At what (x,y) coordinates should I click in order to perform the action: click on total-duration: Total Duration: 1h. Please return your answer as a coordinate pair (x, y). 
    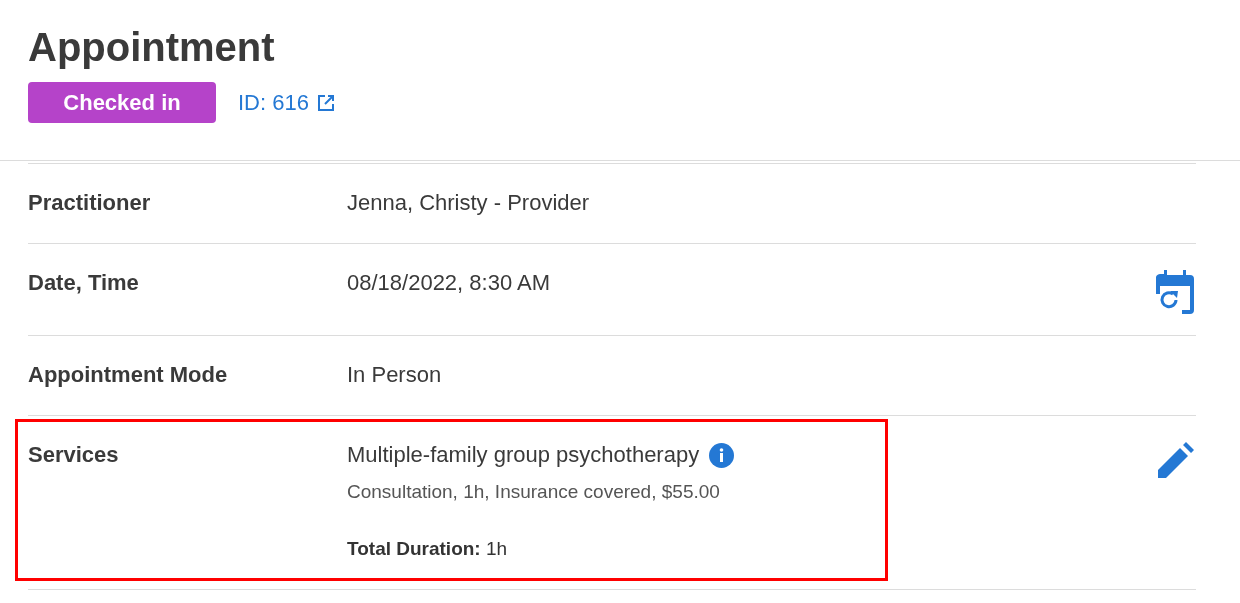
    Looking at the image, I should click on (428, 549).